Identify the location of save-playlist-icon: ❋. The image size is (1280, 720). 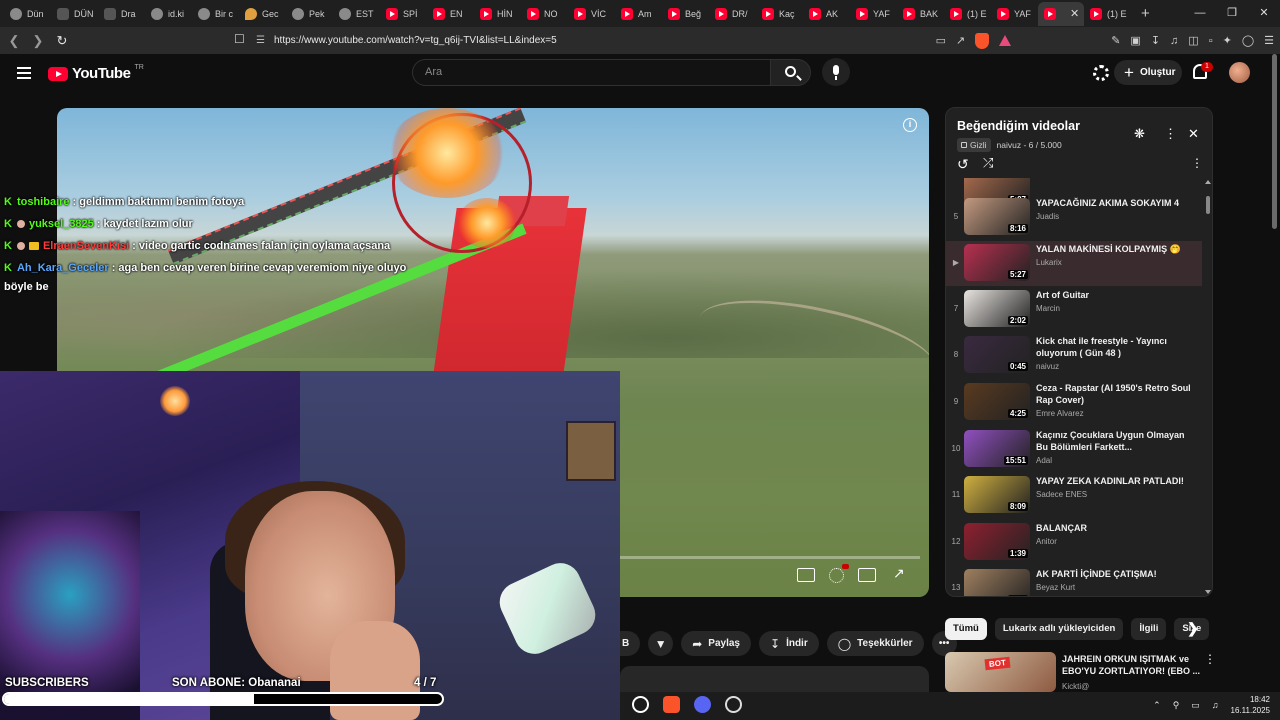
(1139, 134).